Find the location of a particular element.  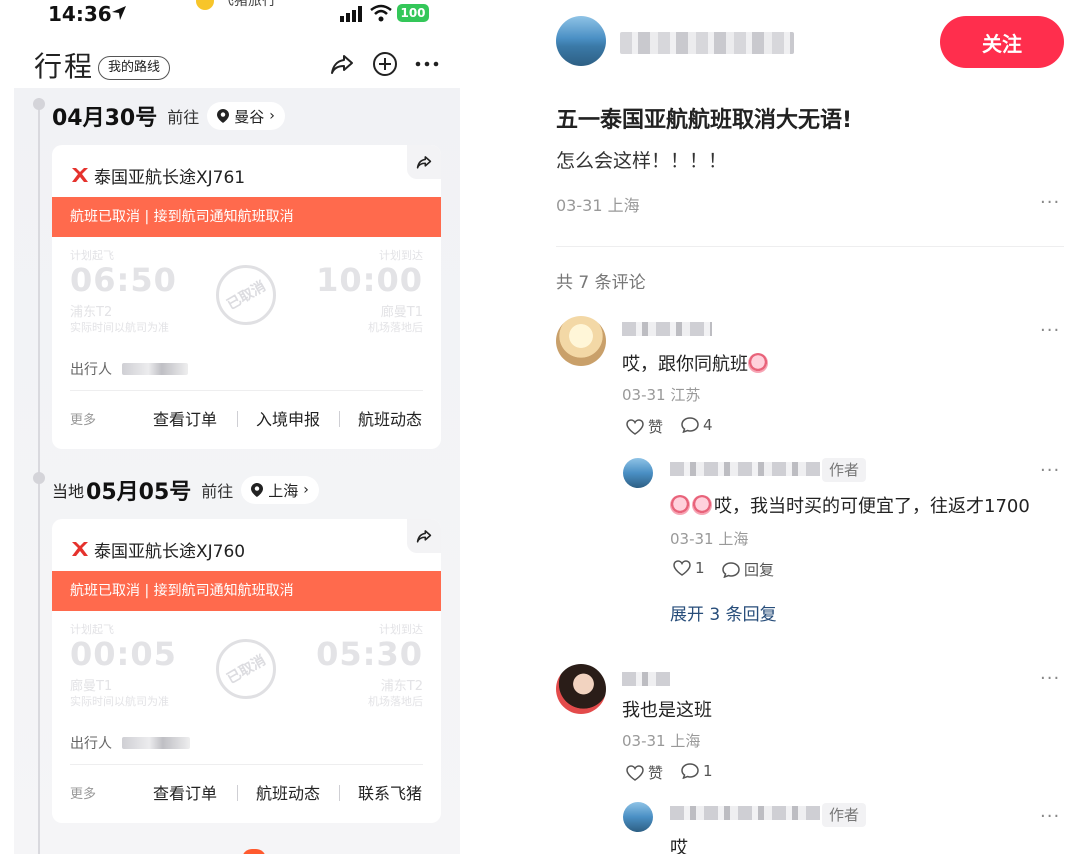

departure-airport: 廊曼T1 is located at coordinates (91, 686).